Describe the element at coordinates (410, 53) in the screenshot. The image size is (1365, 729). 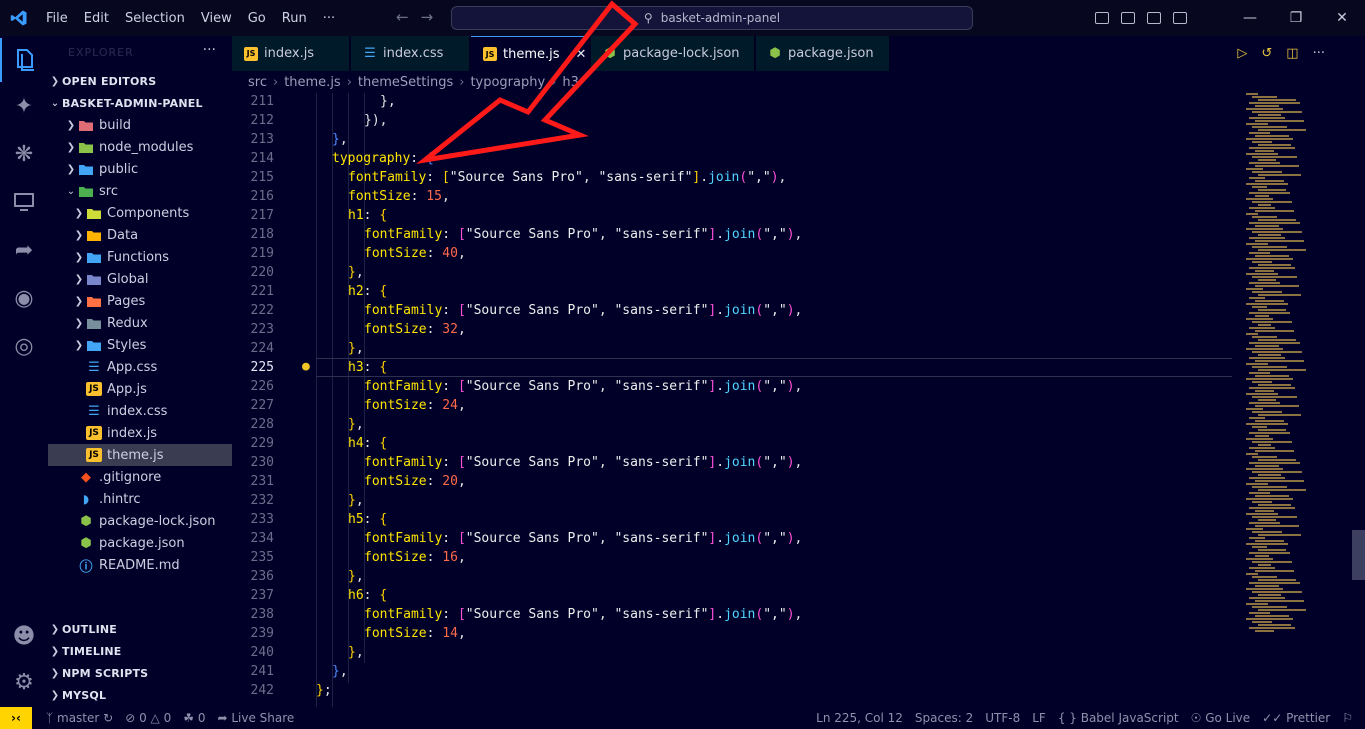
I see `tab-index-css: ☰ index.css` at that location.